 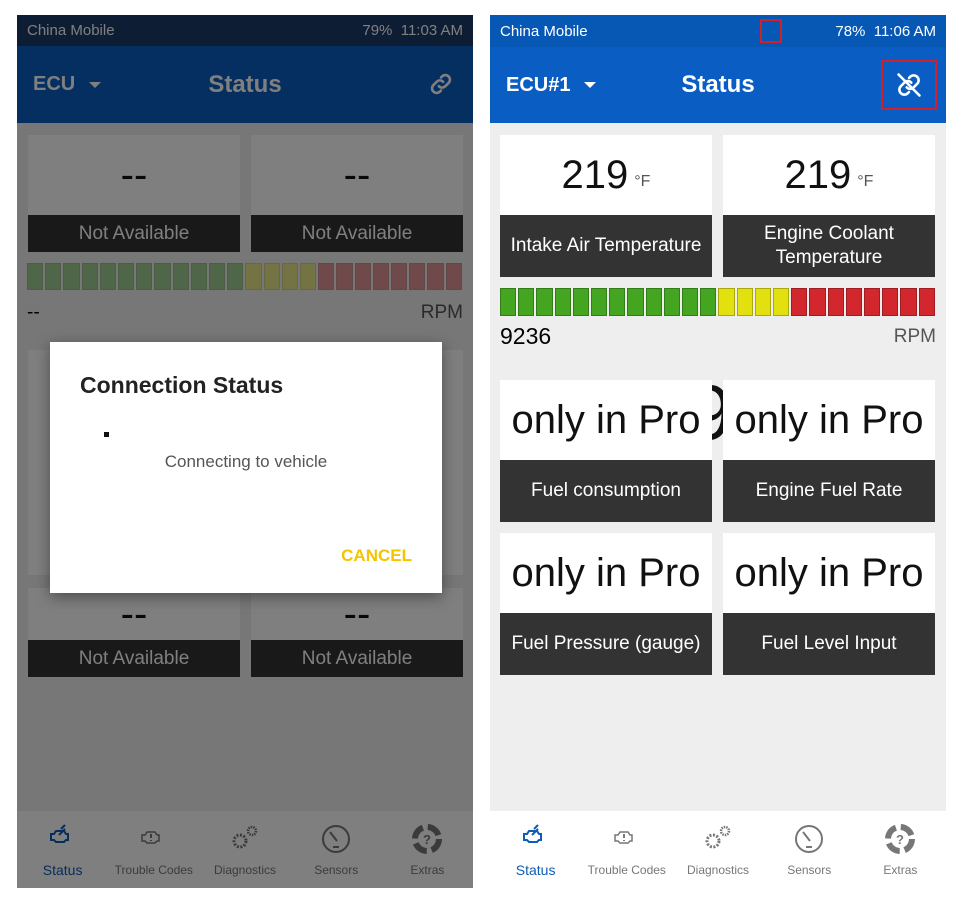 What do you see at coordinates (526, 336) in the screenshot?
I see `rpm-value: 9236` at bounding box center [526, 336].